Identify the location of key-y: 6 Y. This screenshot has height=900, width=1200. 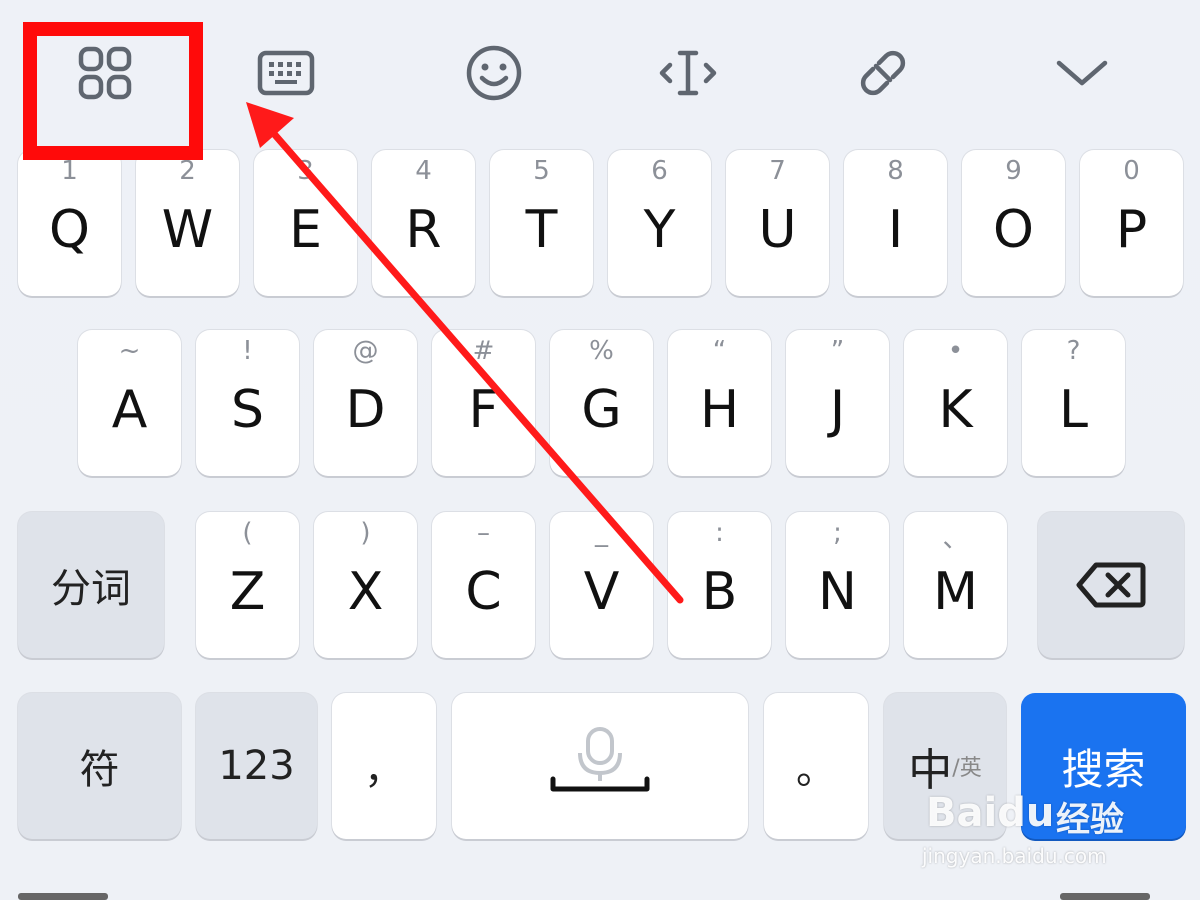
(659, 223).